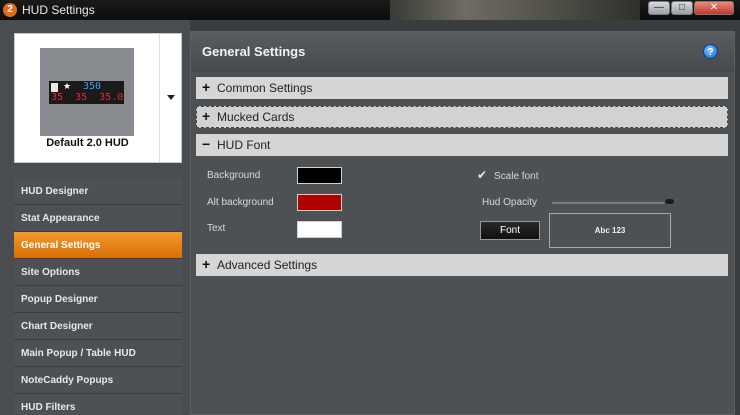 The height and width of the screenshot is (415, 740). Describe the element at coordinates (462, 88) in the screenshot. I see `section-common-settings: + Common Settings` at that location.